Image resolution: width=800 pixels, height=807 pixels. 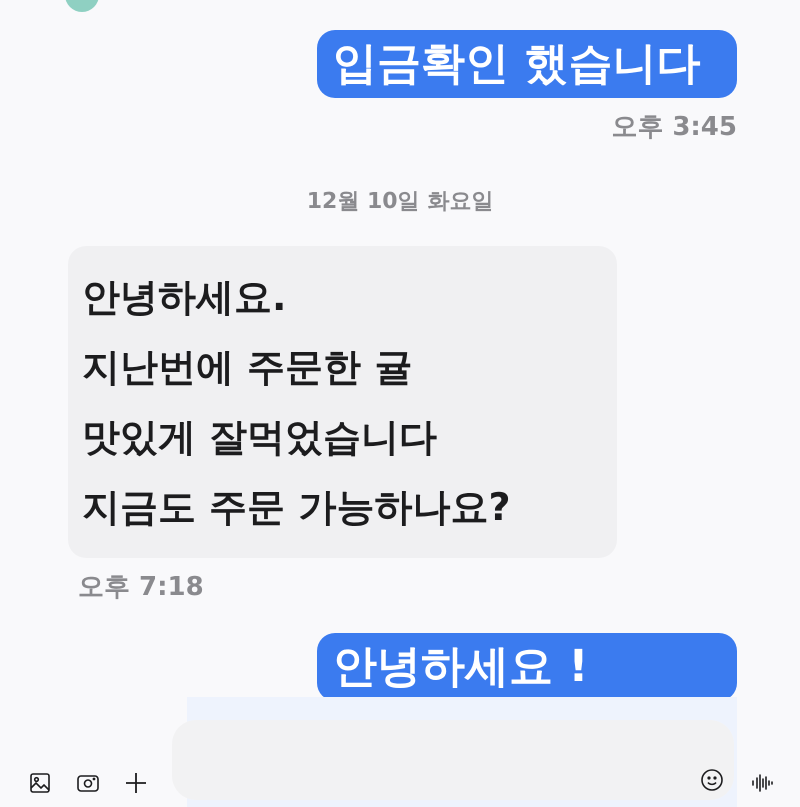 What do you see at coordinates (141, 587) in the screenshot?
I see `message-time: 오후 7:18` at bounding box center [141, 587].